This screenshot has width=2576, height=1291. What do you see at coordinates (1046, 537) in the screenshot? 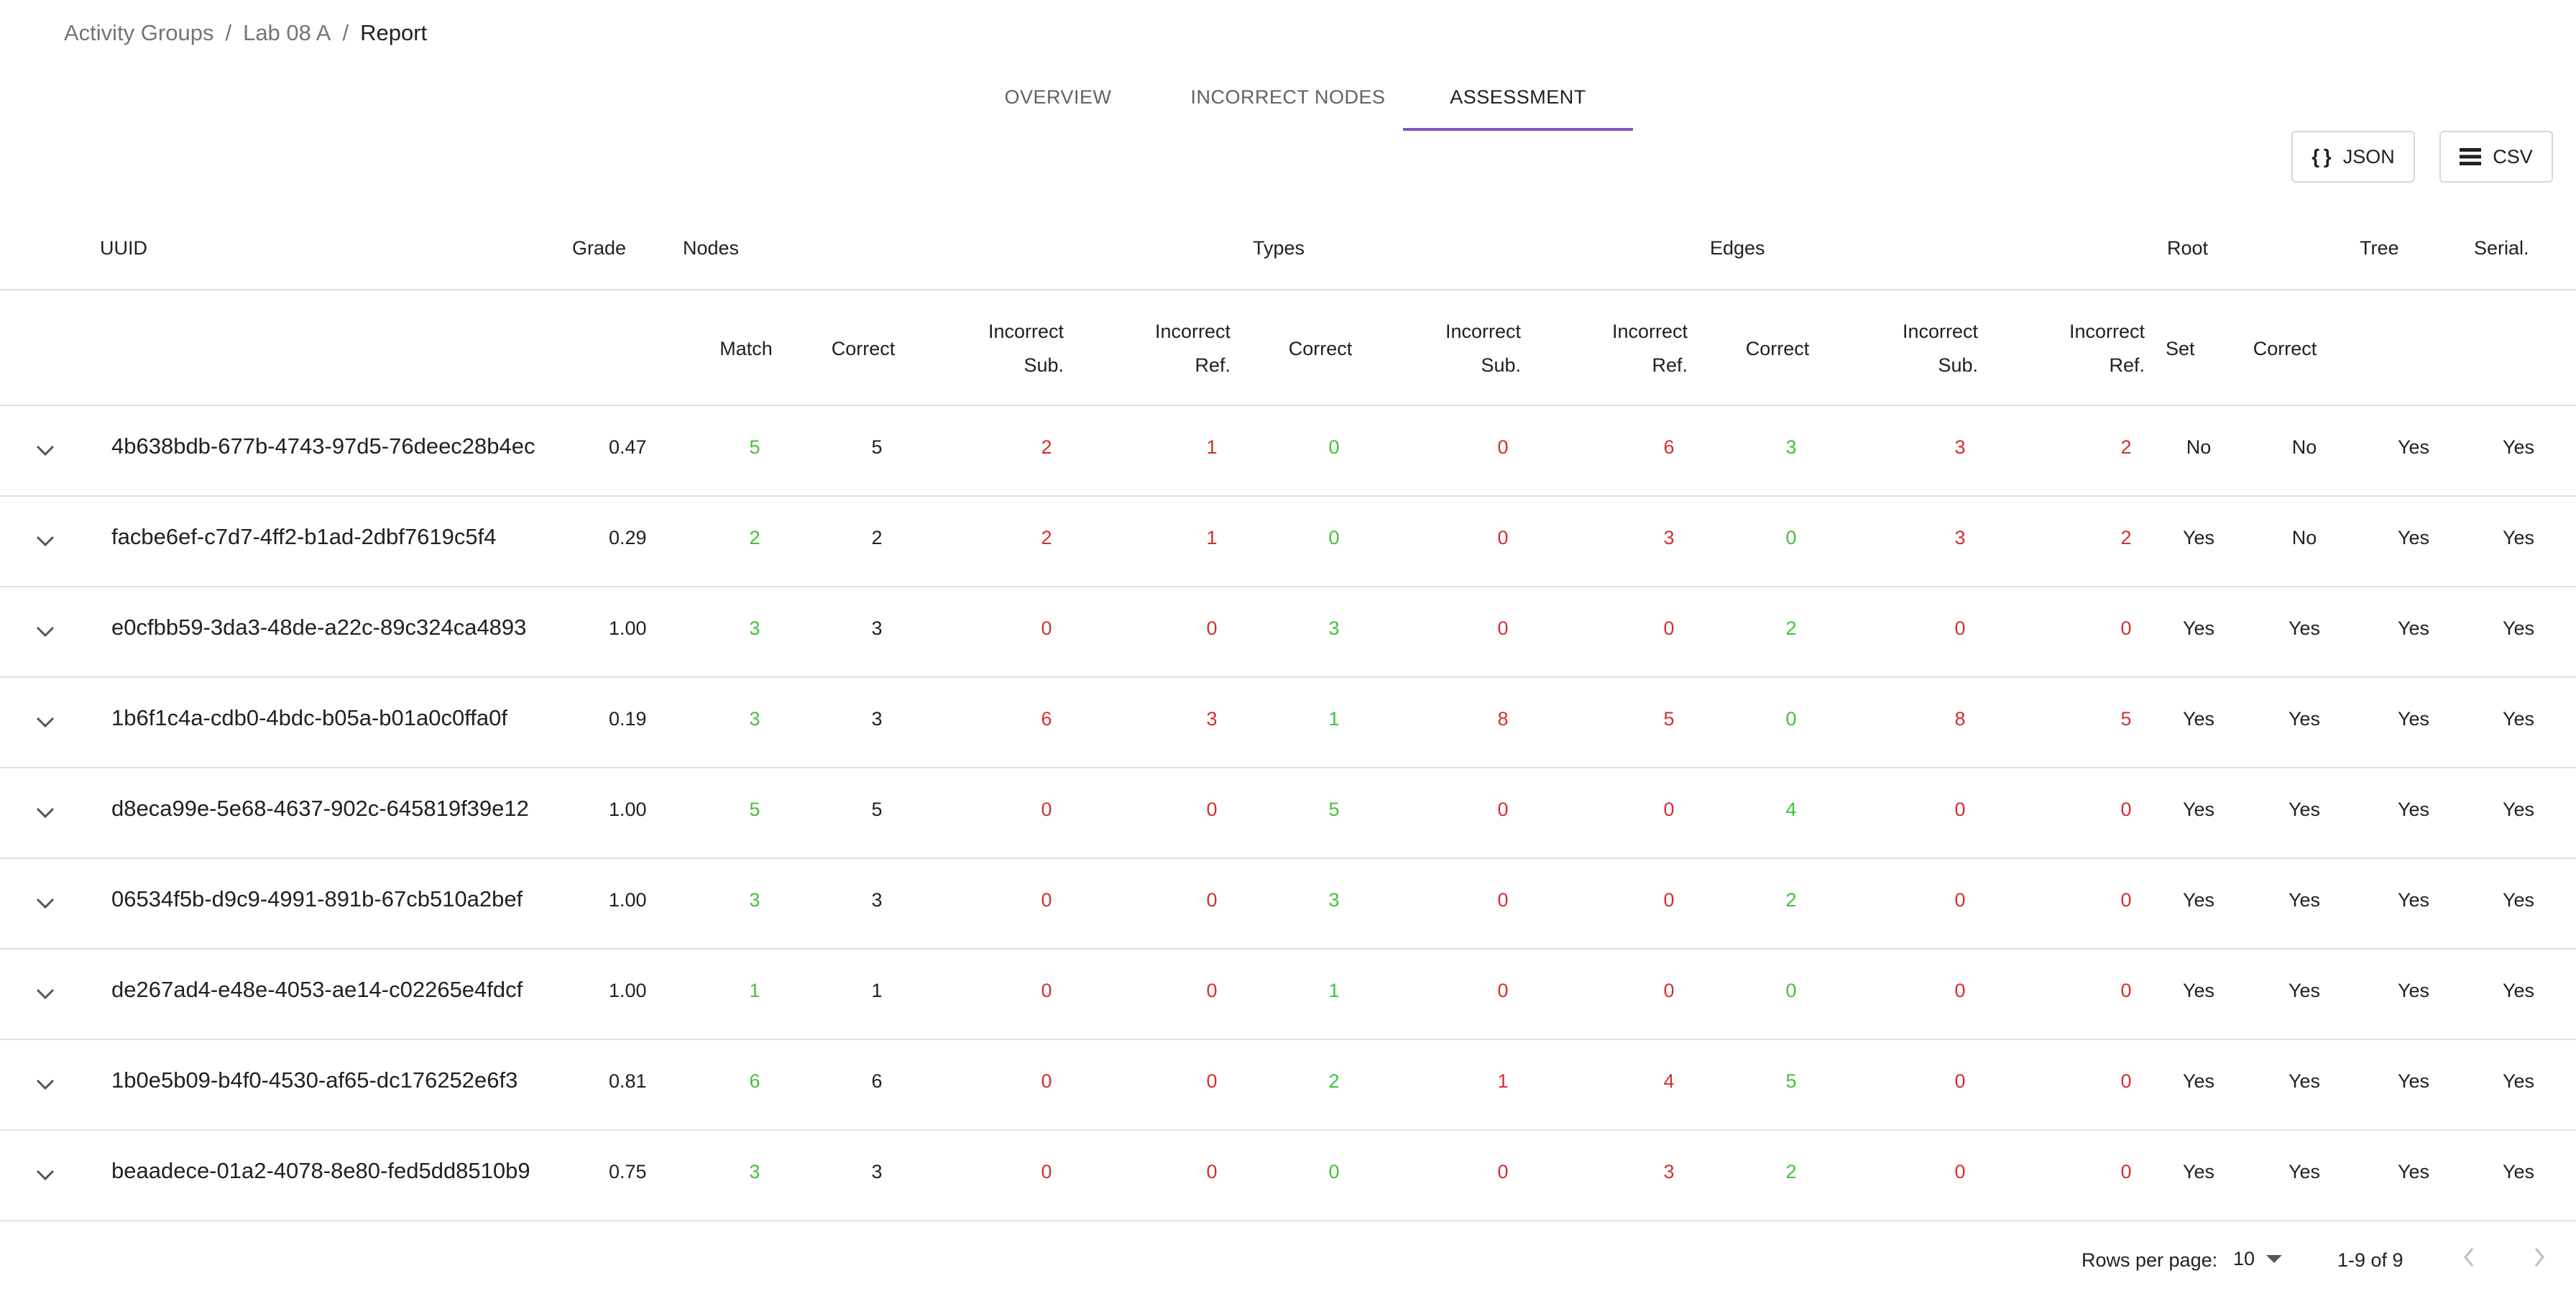
I see `cell-types-incorrect-sub: 2` at bounding box center [1046, 537].